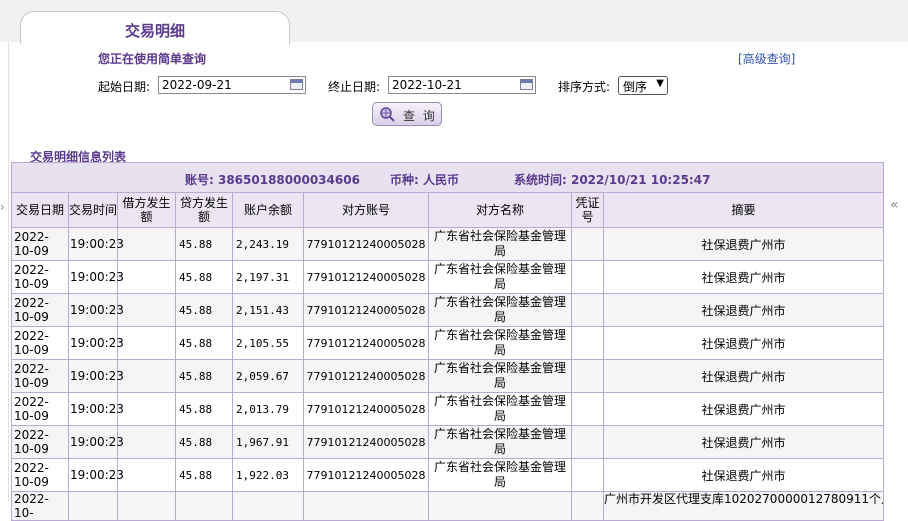 Image resolution: width=908 pixels, height=521 pixels. Describe the element at coordinates (268, 343) in the screenshot. I see `balance: 2,105.55` at that location.